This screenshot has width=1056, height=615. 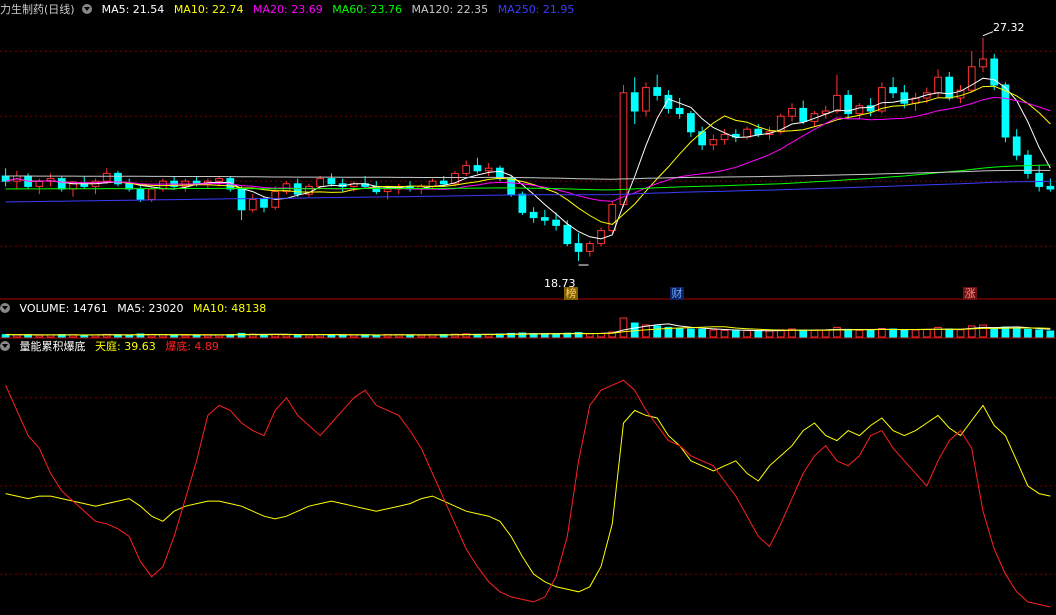 I want to click on vol-ma10-readout: MA10: 48138, so click(x=229, y=308).